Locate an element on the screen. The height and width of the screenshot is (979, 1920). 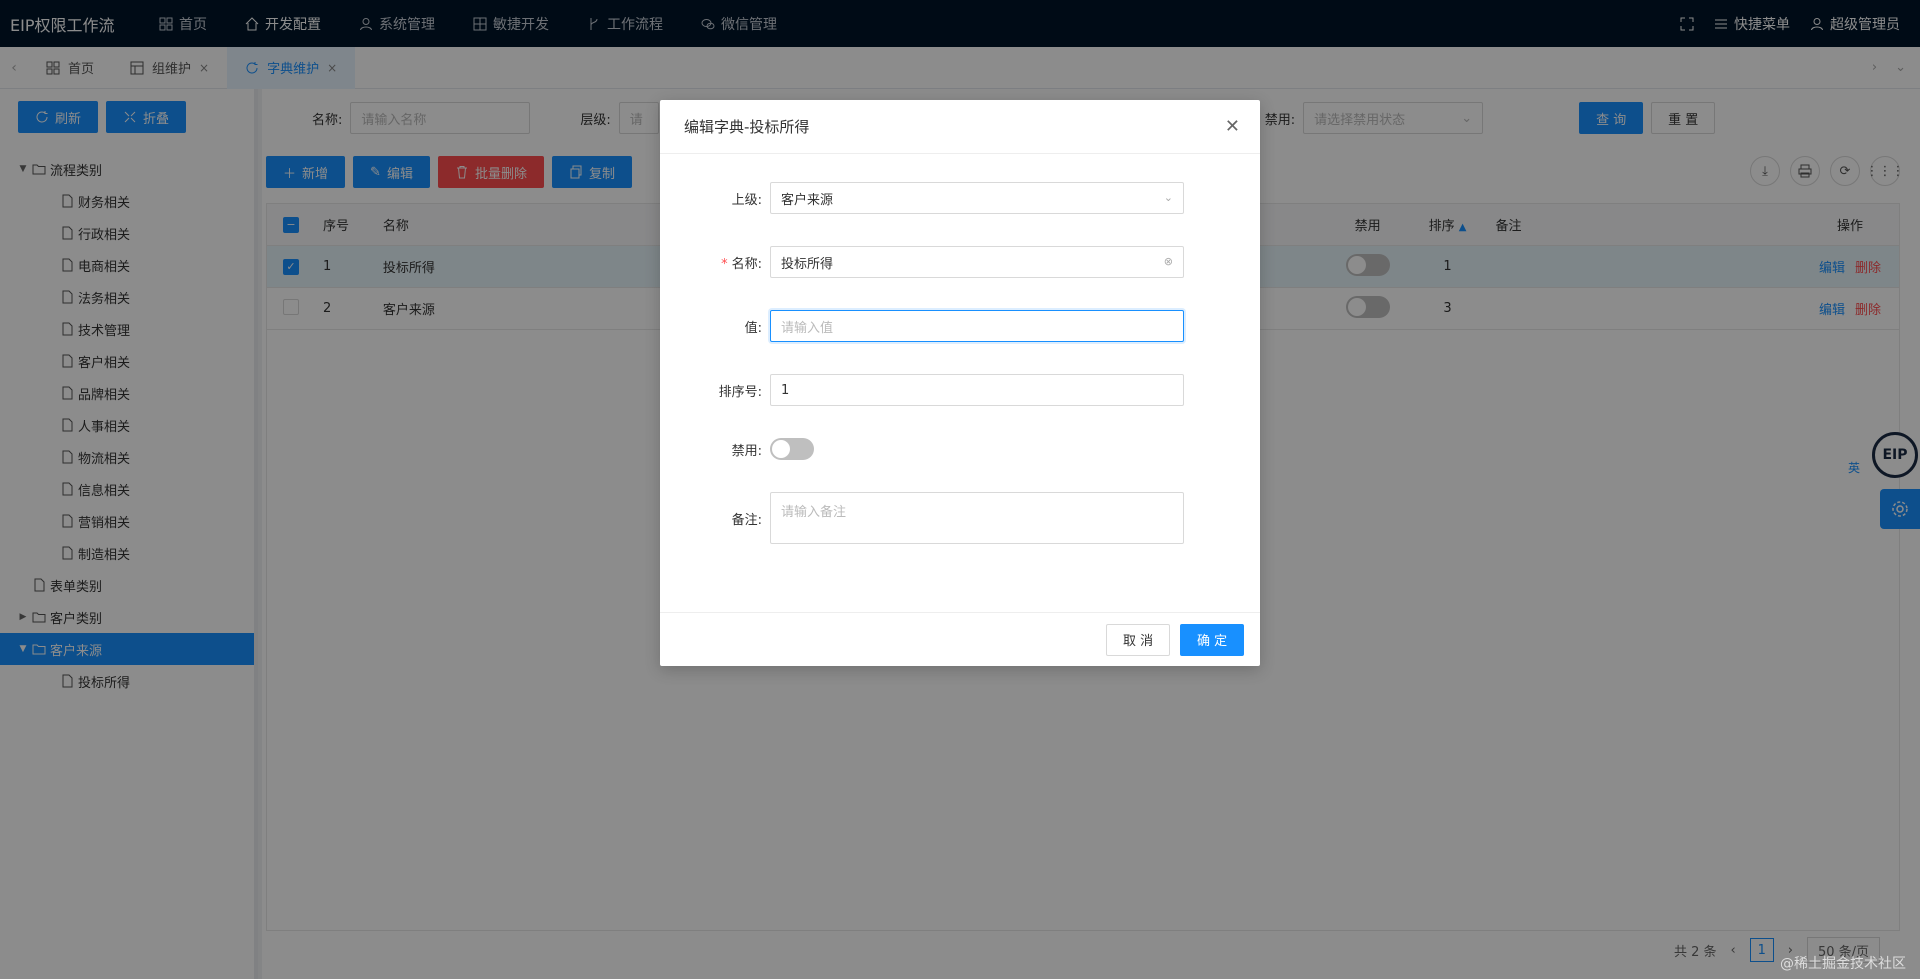
sort-input: 1 is located at coordinates (977, 390).